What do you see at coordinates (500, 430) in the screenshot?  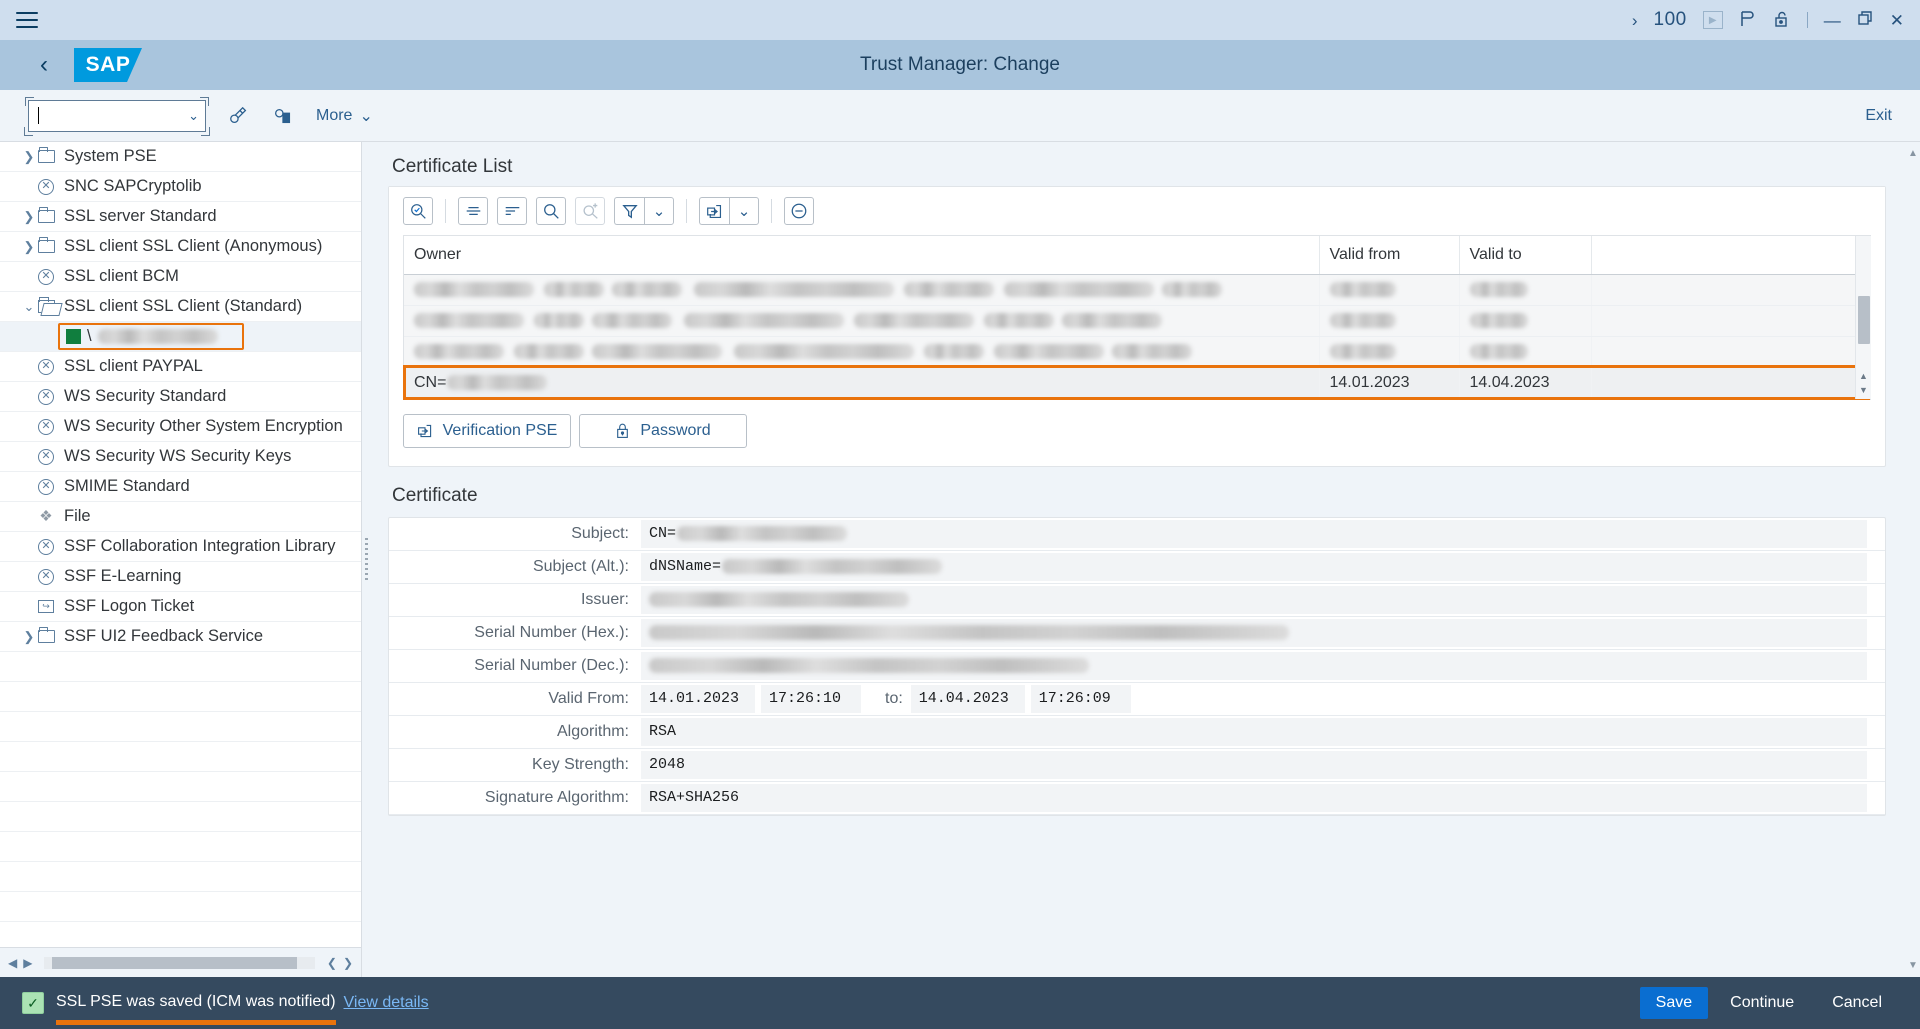 I see `verification-pse-label: Verification PSE` at bounding box center [500, 430].